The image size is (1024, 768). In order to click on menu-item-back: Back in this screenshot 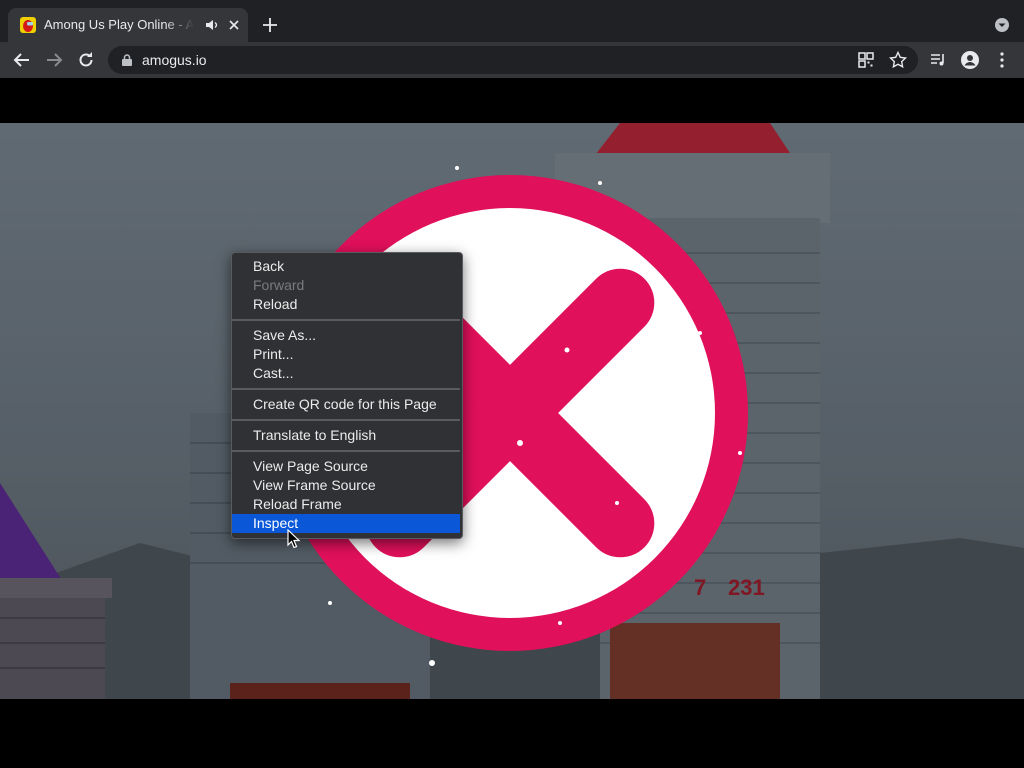, I will do `click(346, 266)`.